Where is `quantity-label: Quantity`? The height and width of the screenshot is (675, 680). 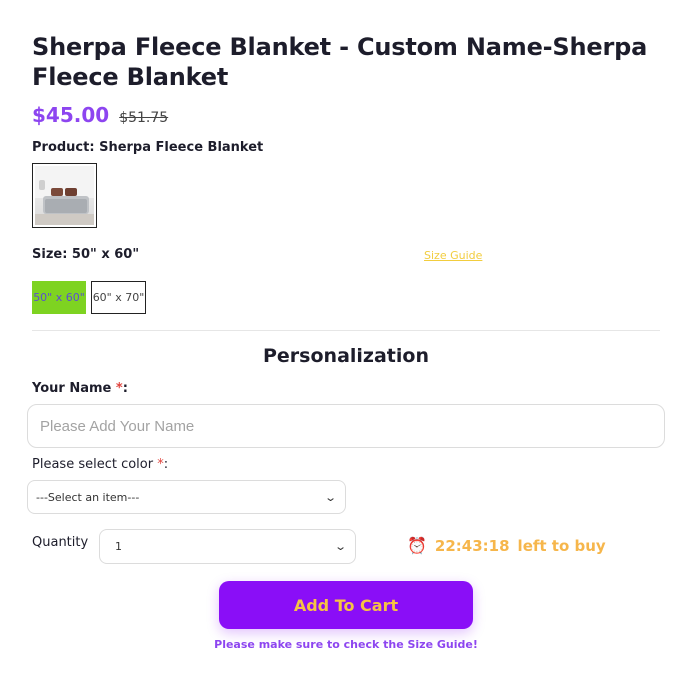 quantity-label: Quantity is located at coordinates (60, 542).